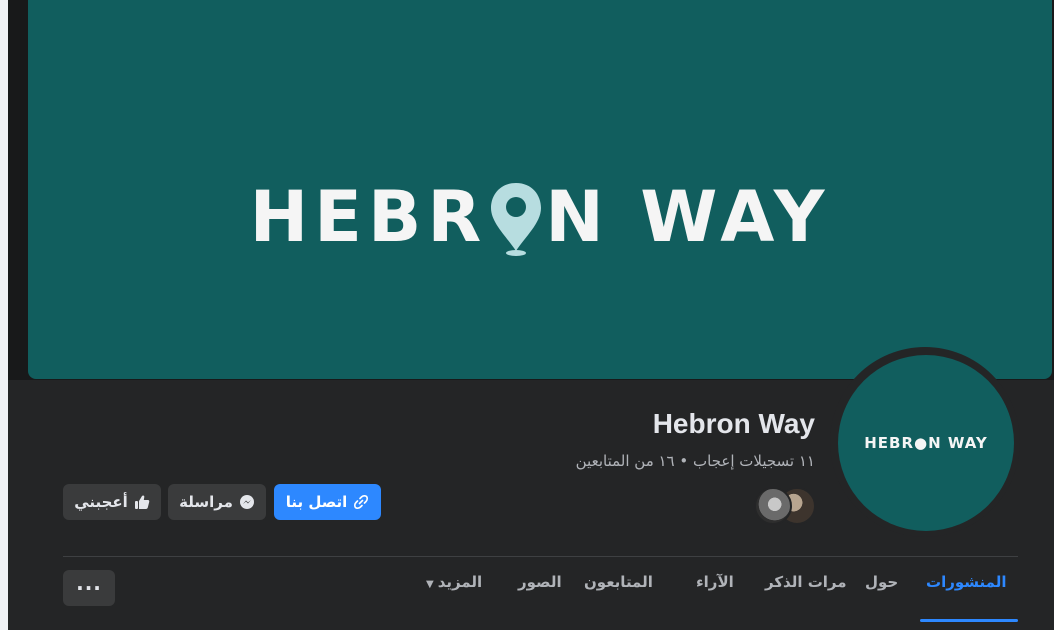 The image size is (1054, 630). I want to click on follower-avatars, so click(782, 506).